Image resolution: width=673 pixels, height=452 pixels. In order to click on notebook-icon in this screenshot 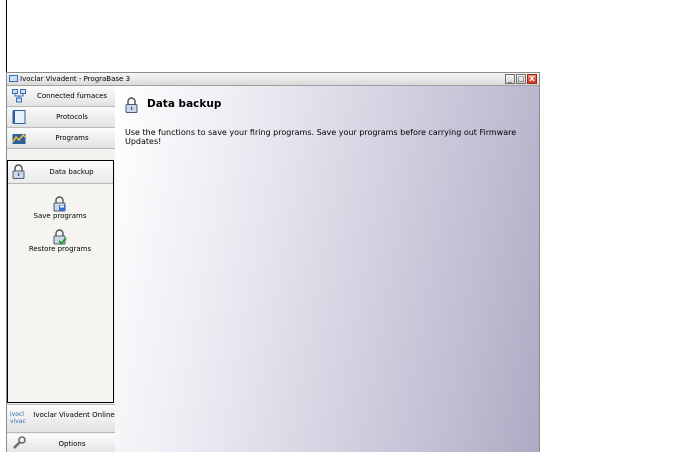, I will do `click(19, 117)`.